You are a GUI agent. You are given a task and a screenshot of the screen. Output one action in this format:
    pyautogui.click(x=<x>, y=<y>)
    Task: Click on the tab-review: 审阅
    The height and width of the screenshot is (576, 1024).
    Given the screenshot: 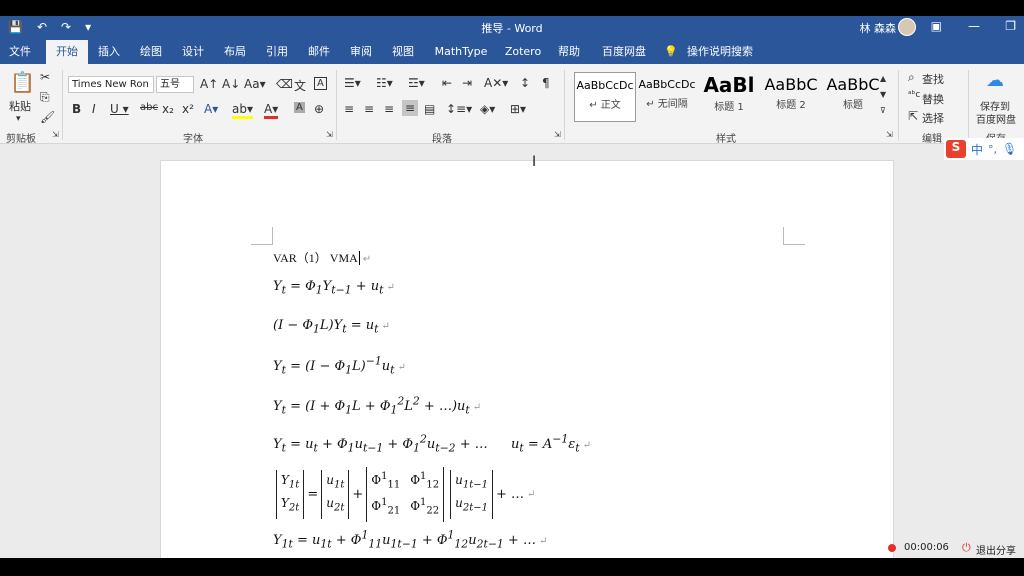 What is the action you would take?
    pyautogui.click(x=361, y=52)
    